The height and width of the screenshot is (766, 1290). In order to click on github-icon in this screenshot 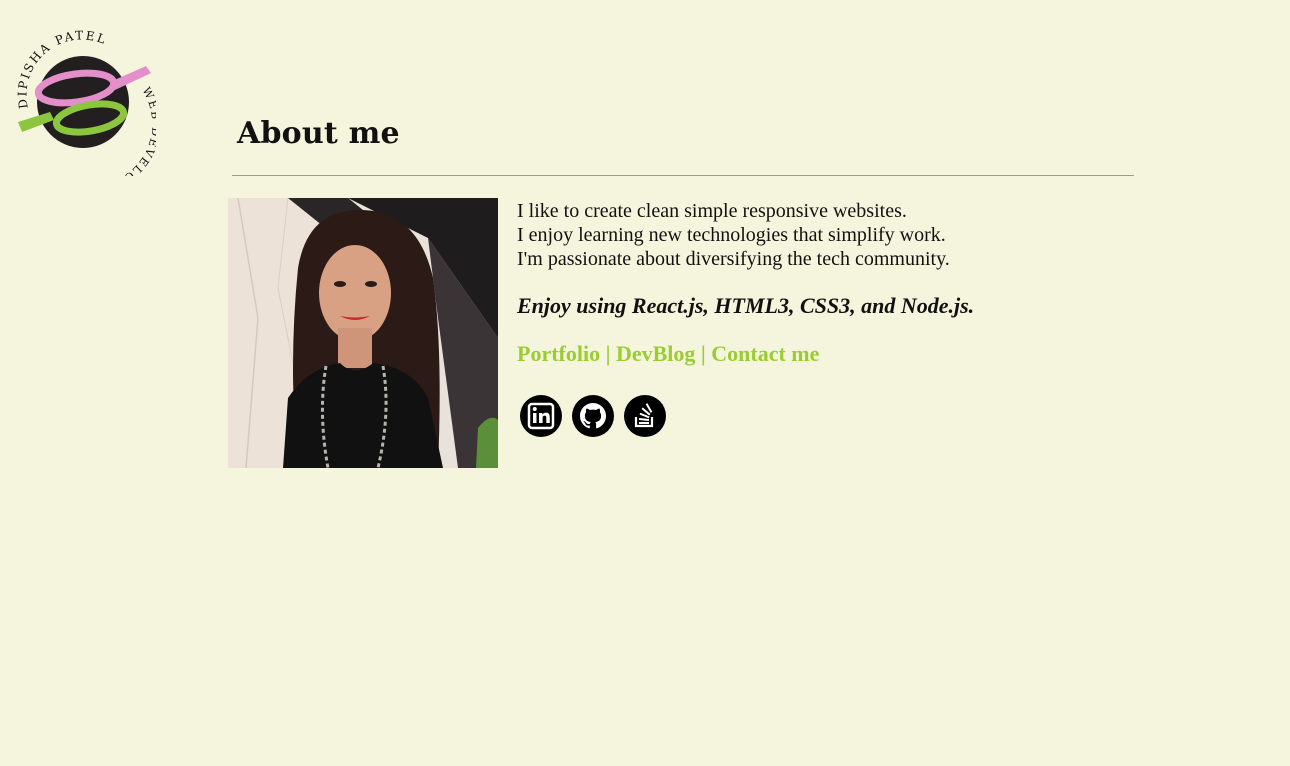, I will do `click(593, 416)`.